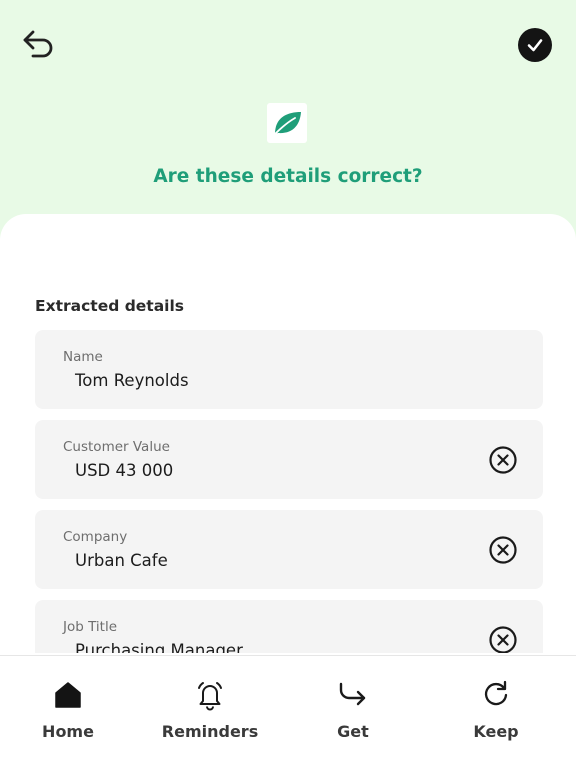  I want to click on nav-label: Reminders, so click(210, 731).